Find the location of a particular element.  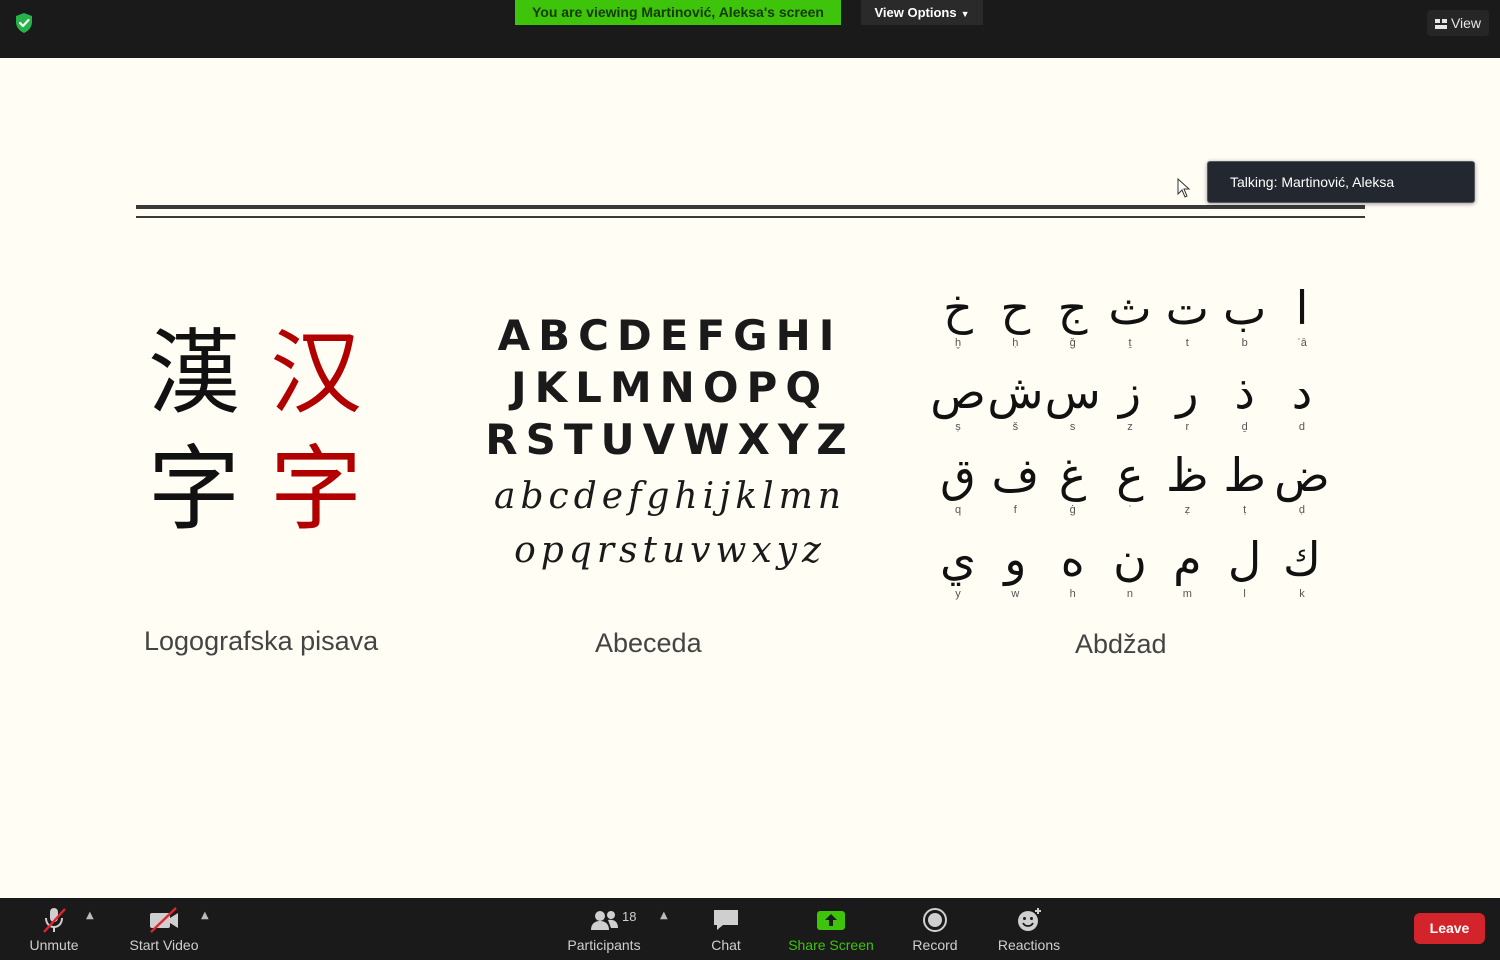

record-icon is located at coordinates (935, 920).